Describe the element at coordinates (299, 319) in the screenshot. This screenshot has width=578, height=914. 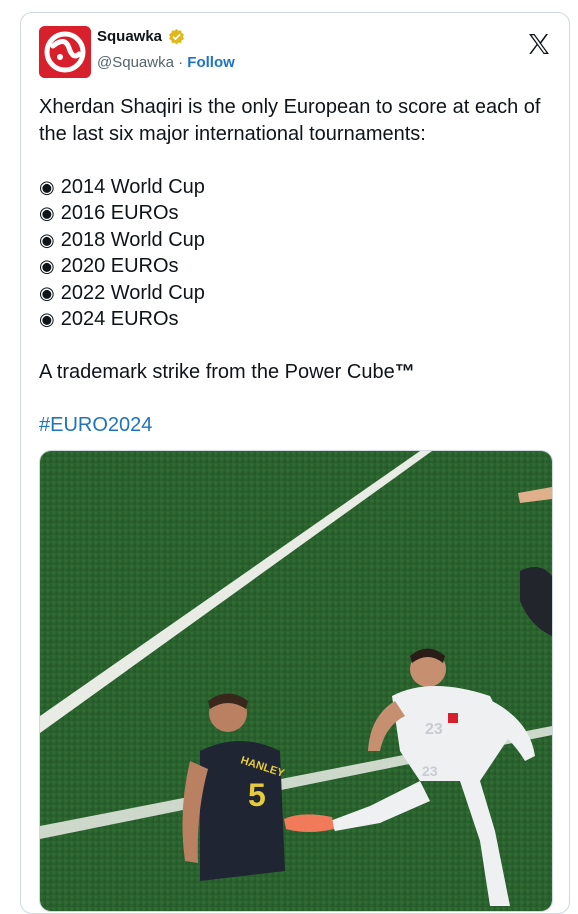
I see `bullet-item: ◉ 2024 EUROs` at that location.